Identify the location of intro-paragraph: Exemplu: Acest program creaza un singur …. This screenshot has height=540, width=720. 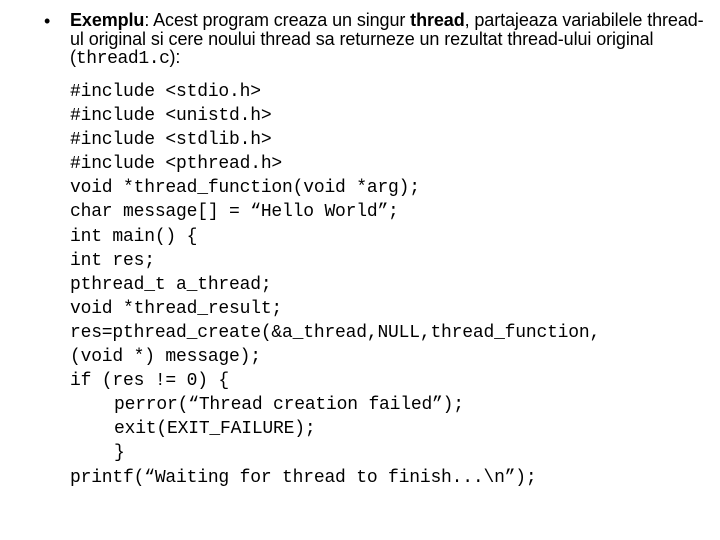
(390, 40).